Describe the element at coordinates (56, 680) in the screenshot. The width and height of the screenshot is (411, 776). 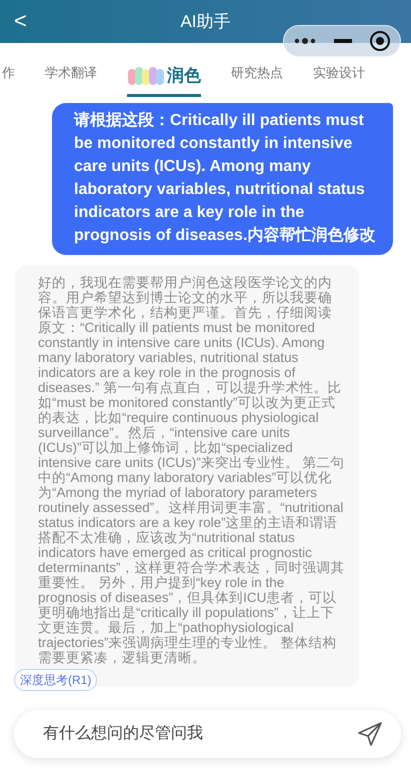
I see `deep-think-tag: 深度思考(R1)` at that location.